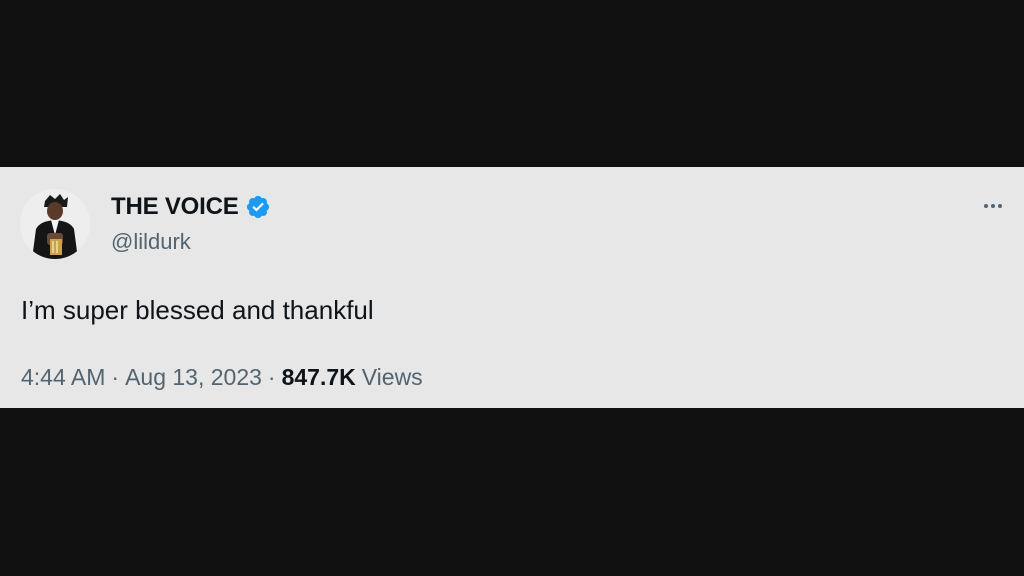 The width and height of the screenshot is (1024, 576). I want to click on tweet-text: I’m super blessed and thankful, so click(197, 310).